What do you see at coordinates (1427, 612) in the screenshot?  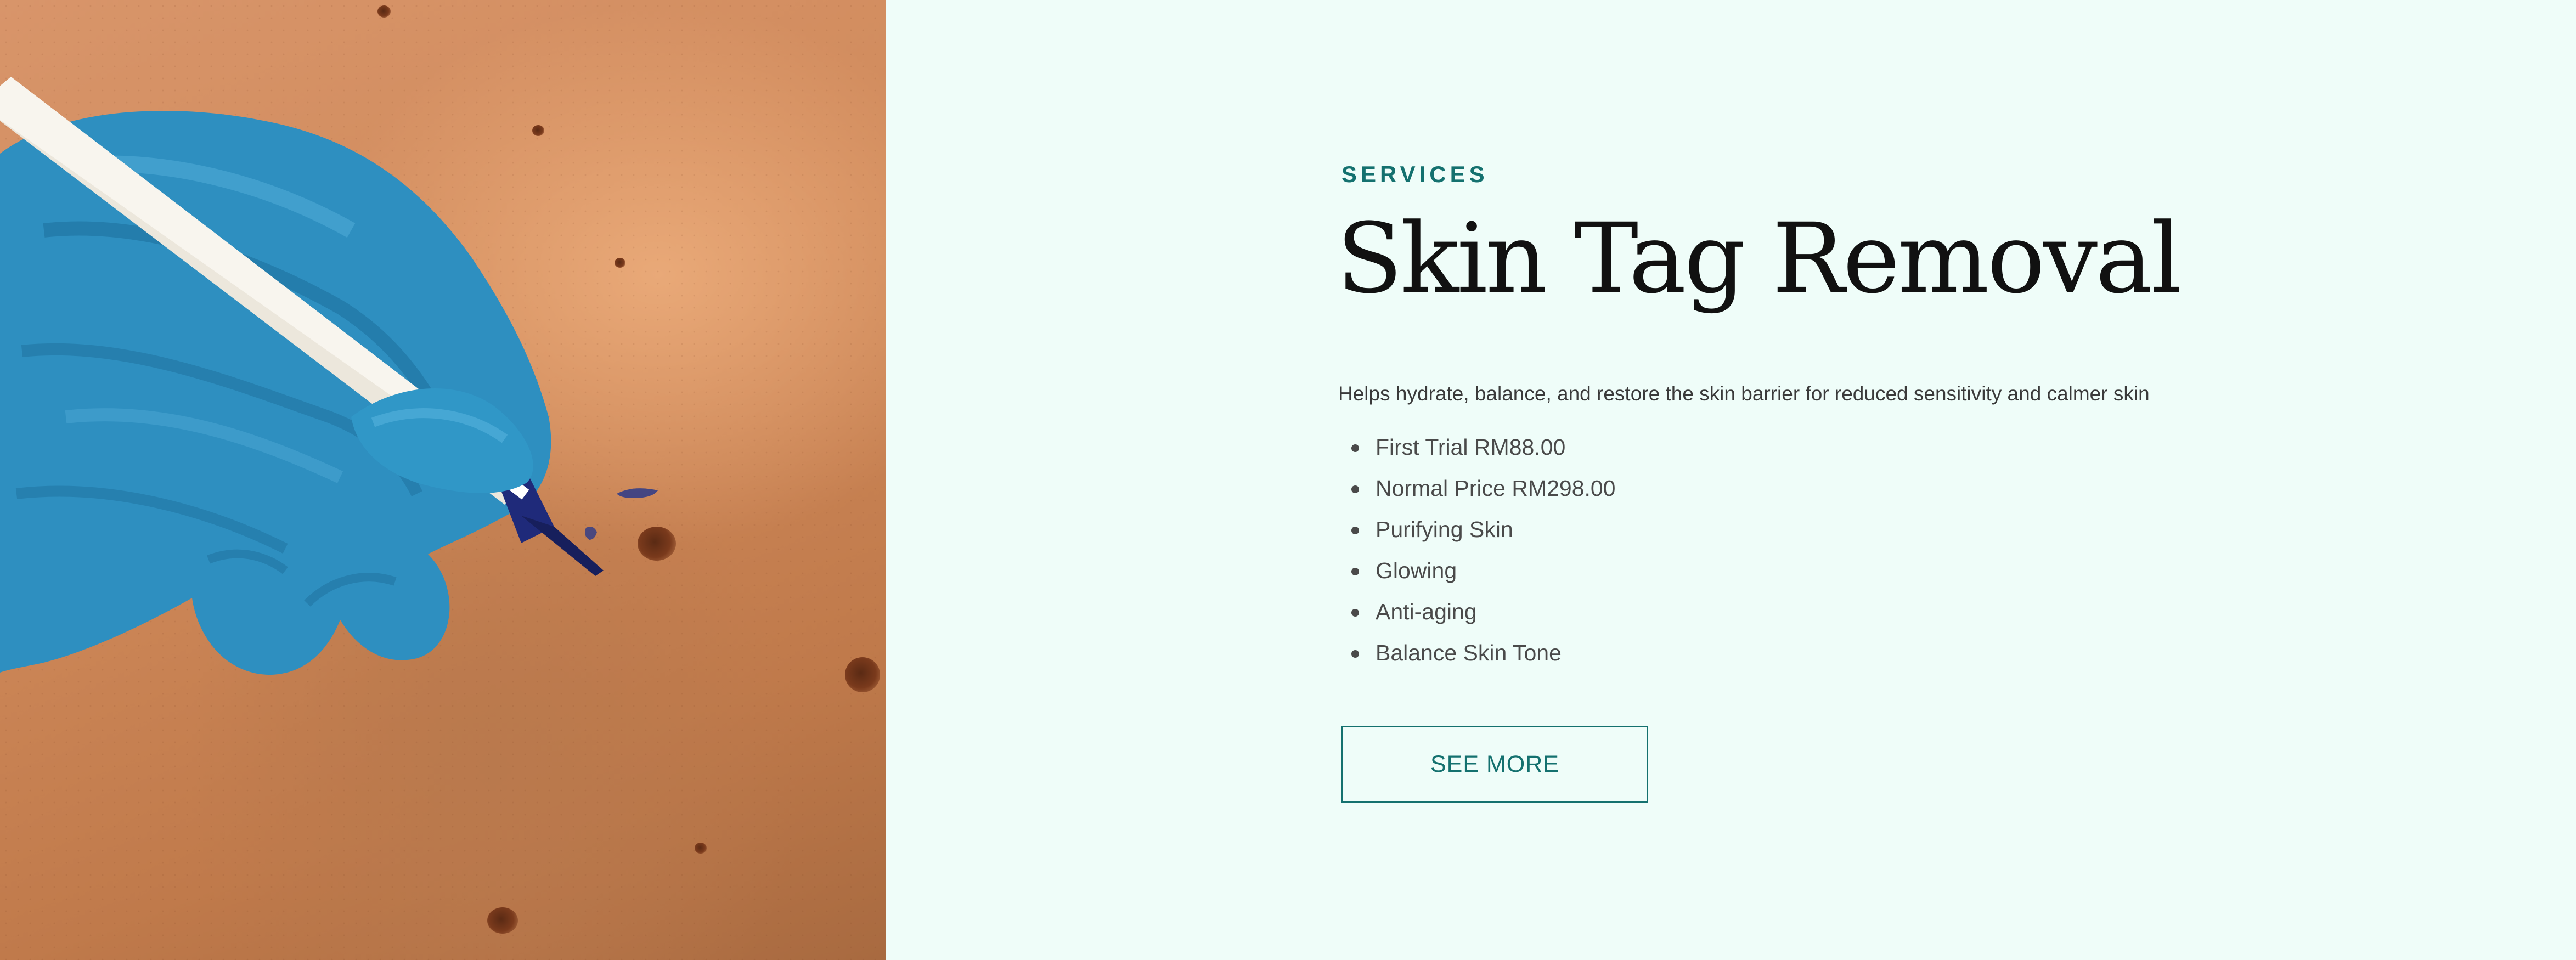 I see `feature-text: Anti-aging` at bounding box center [1427, 612].